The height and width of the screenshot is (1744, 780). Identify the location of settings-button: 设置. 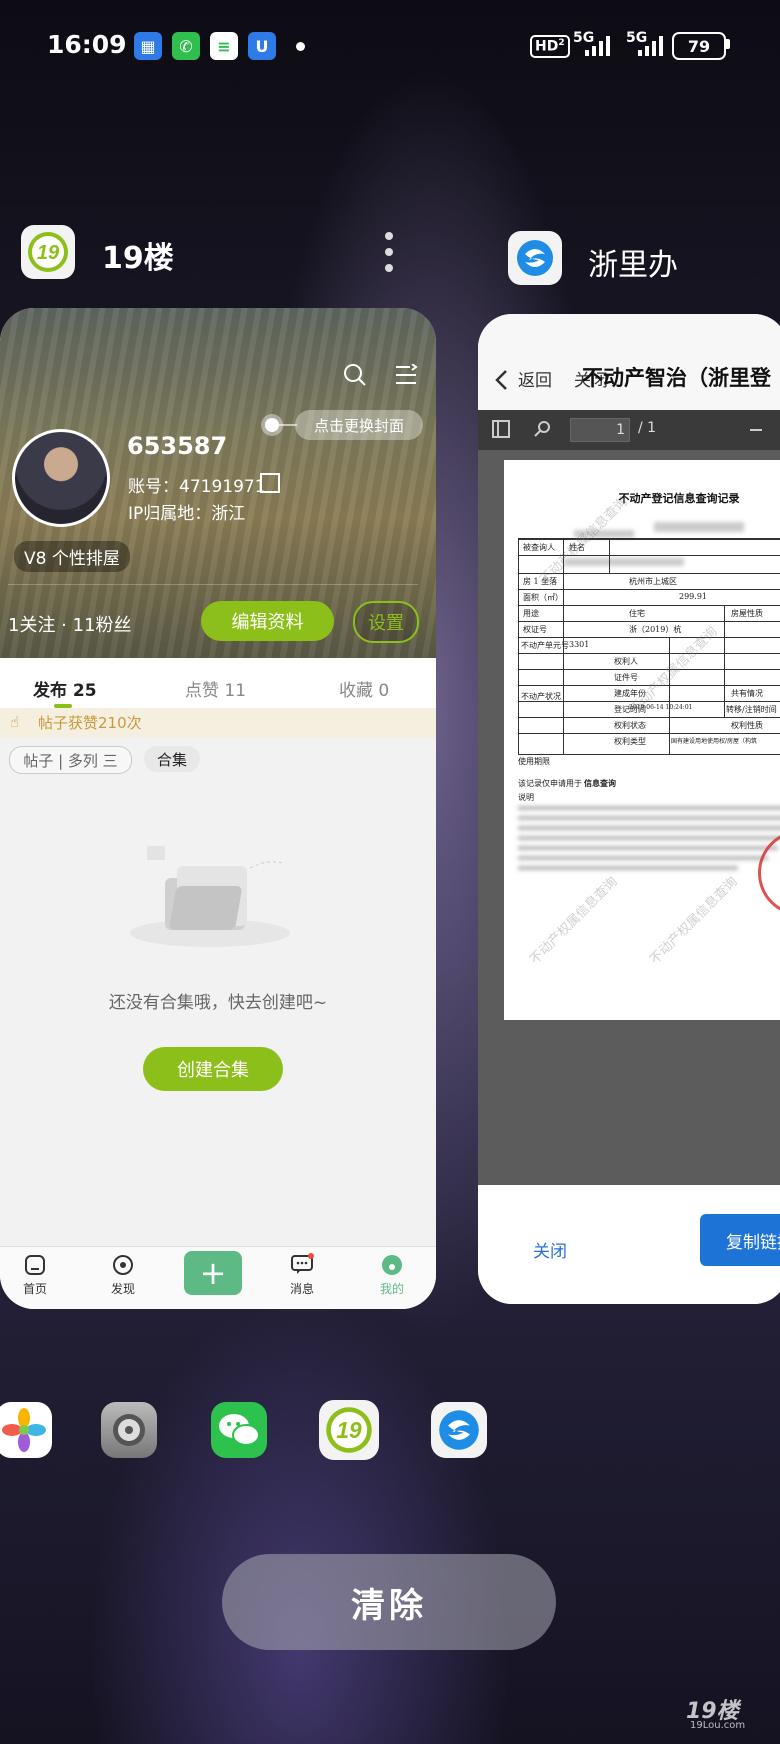
(386, 622).